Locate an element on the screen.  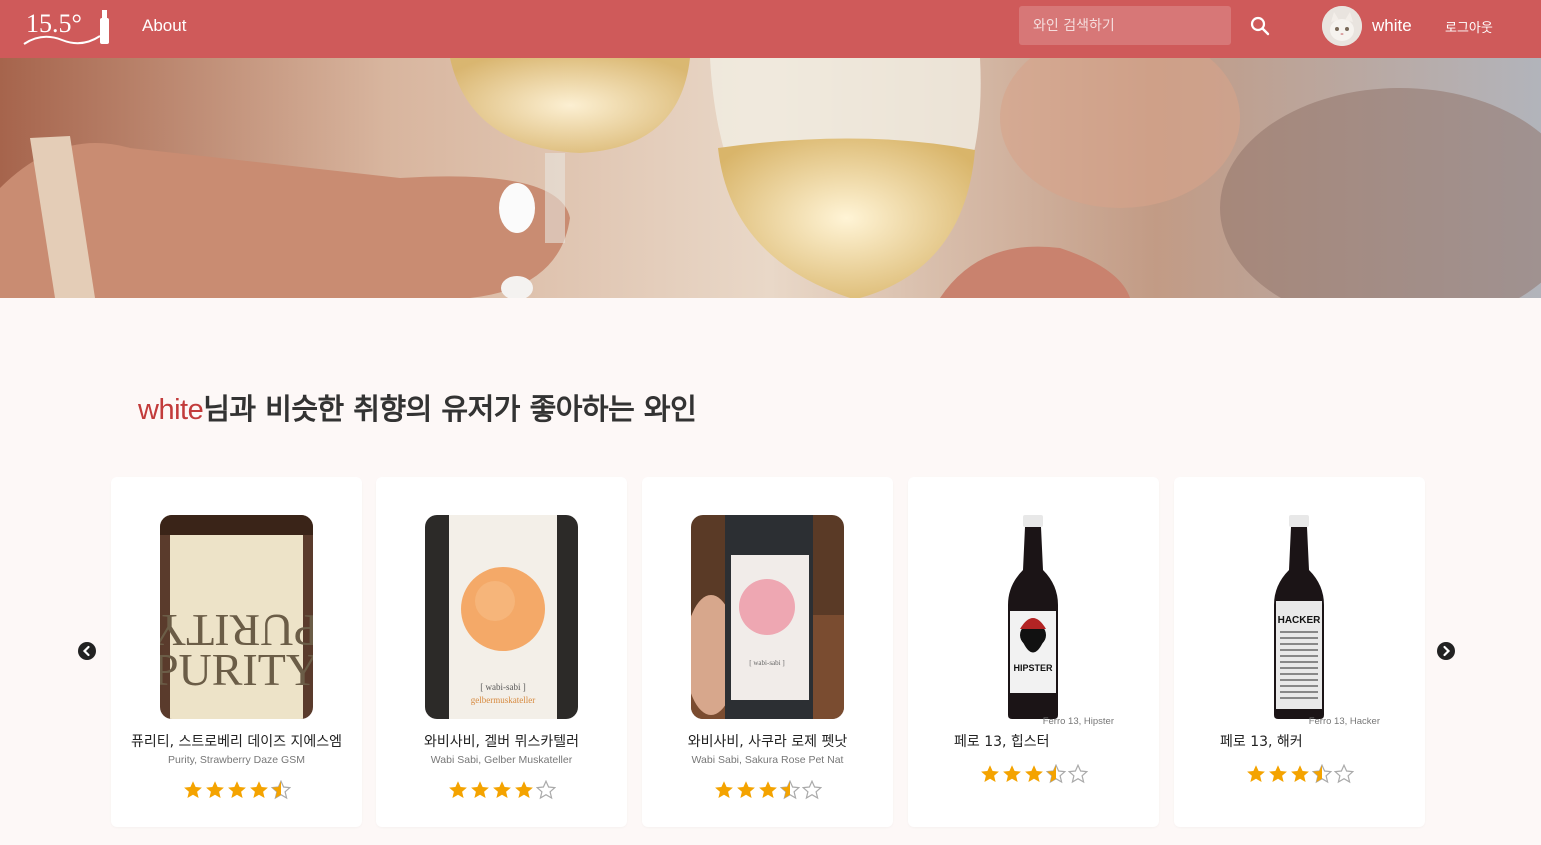
wine-name-kr: 페로 13, 힙스터 is located at coordinates (1002, 742).